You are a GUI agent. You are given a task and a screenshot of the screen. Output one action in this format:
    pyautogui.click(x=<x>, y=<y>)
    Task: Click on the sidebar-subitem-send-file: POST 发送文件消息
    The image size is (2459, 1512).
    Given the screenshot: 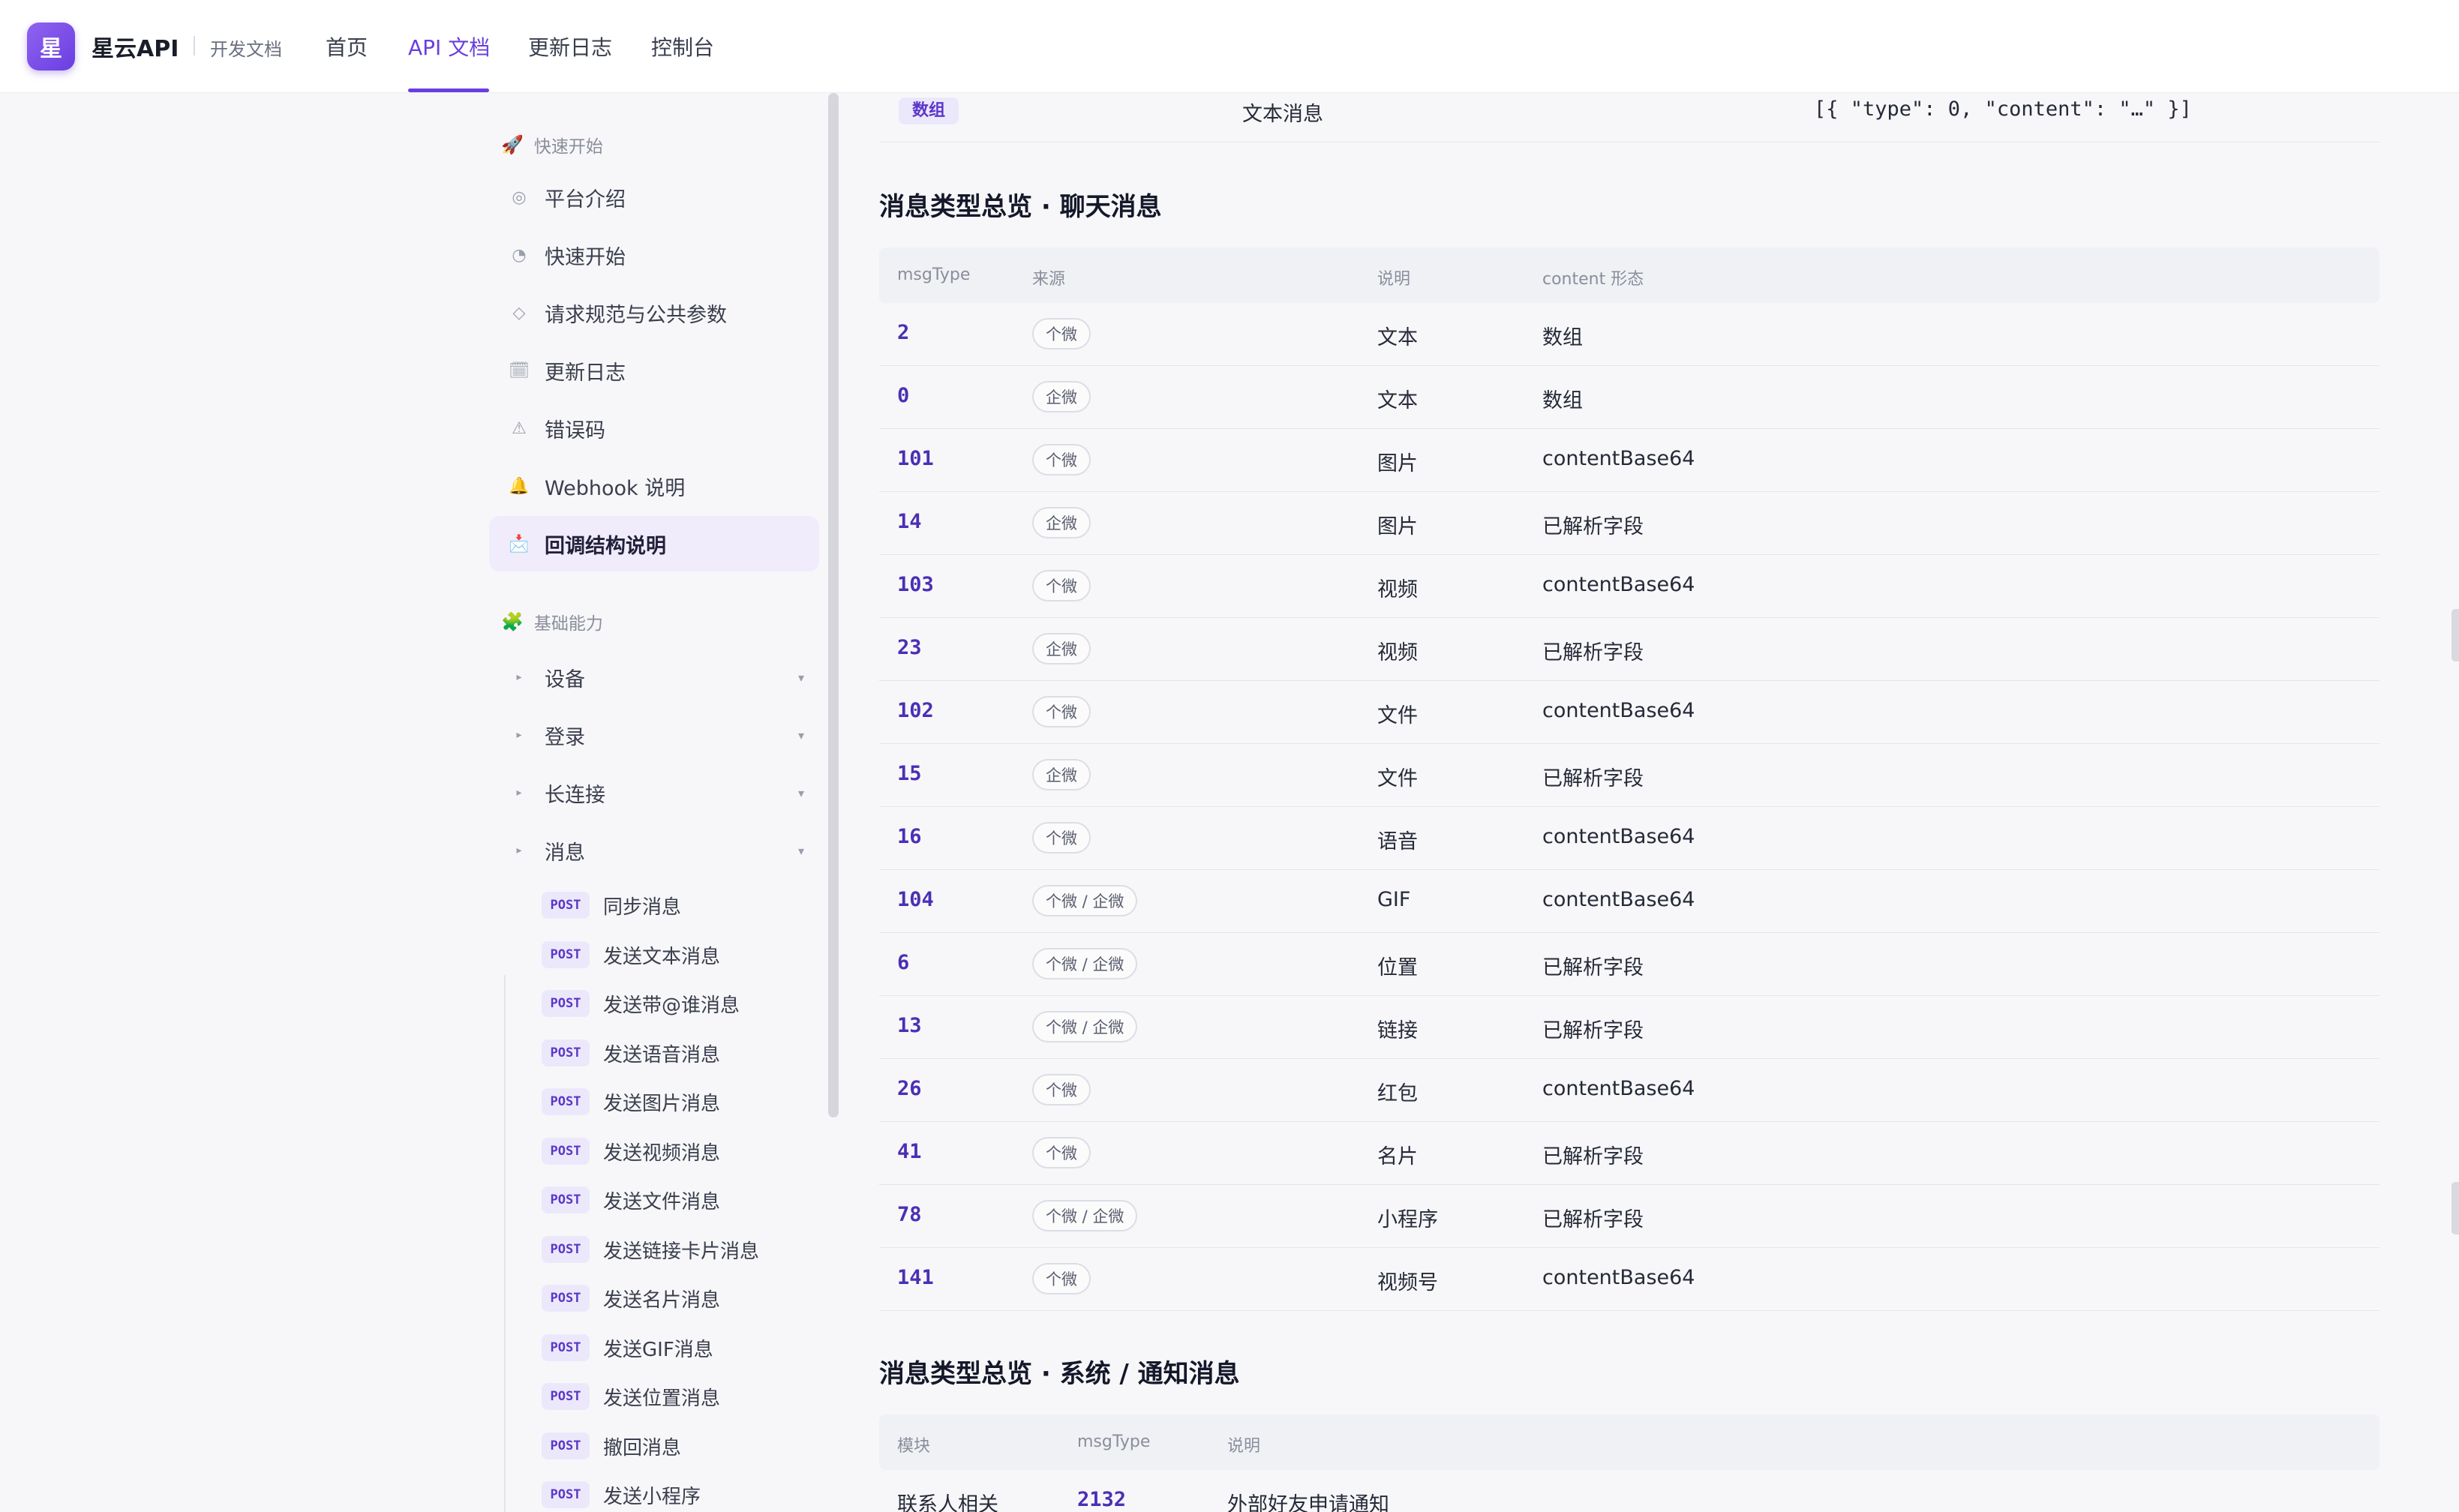 What is the action you would take?
    pyautogui.click(x=631, y=1200)
    